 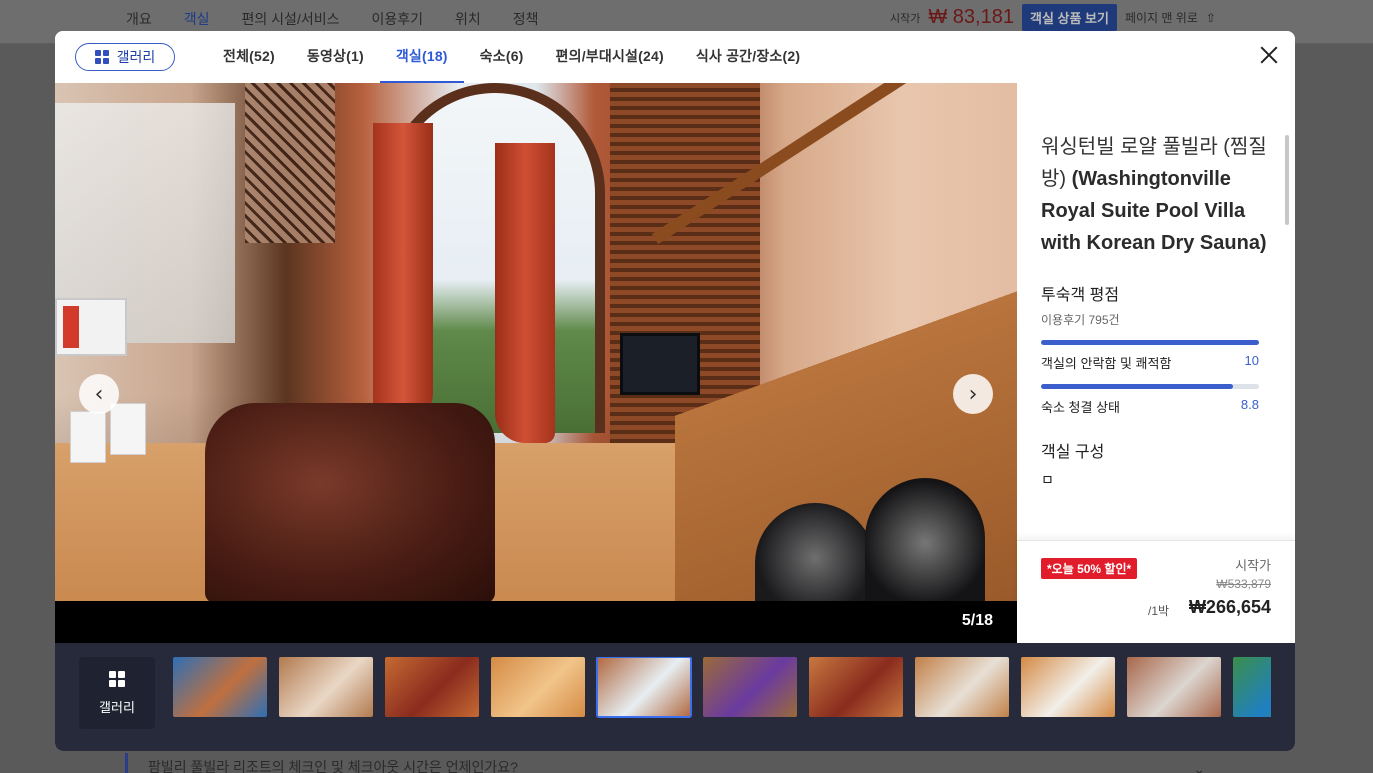 What do you see at coordinates (1287, 180) in the screenshot?
I see `info-scrollbar` at bounding box center [1287, 180].